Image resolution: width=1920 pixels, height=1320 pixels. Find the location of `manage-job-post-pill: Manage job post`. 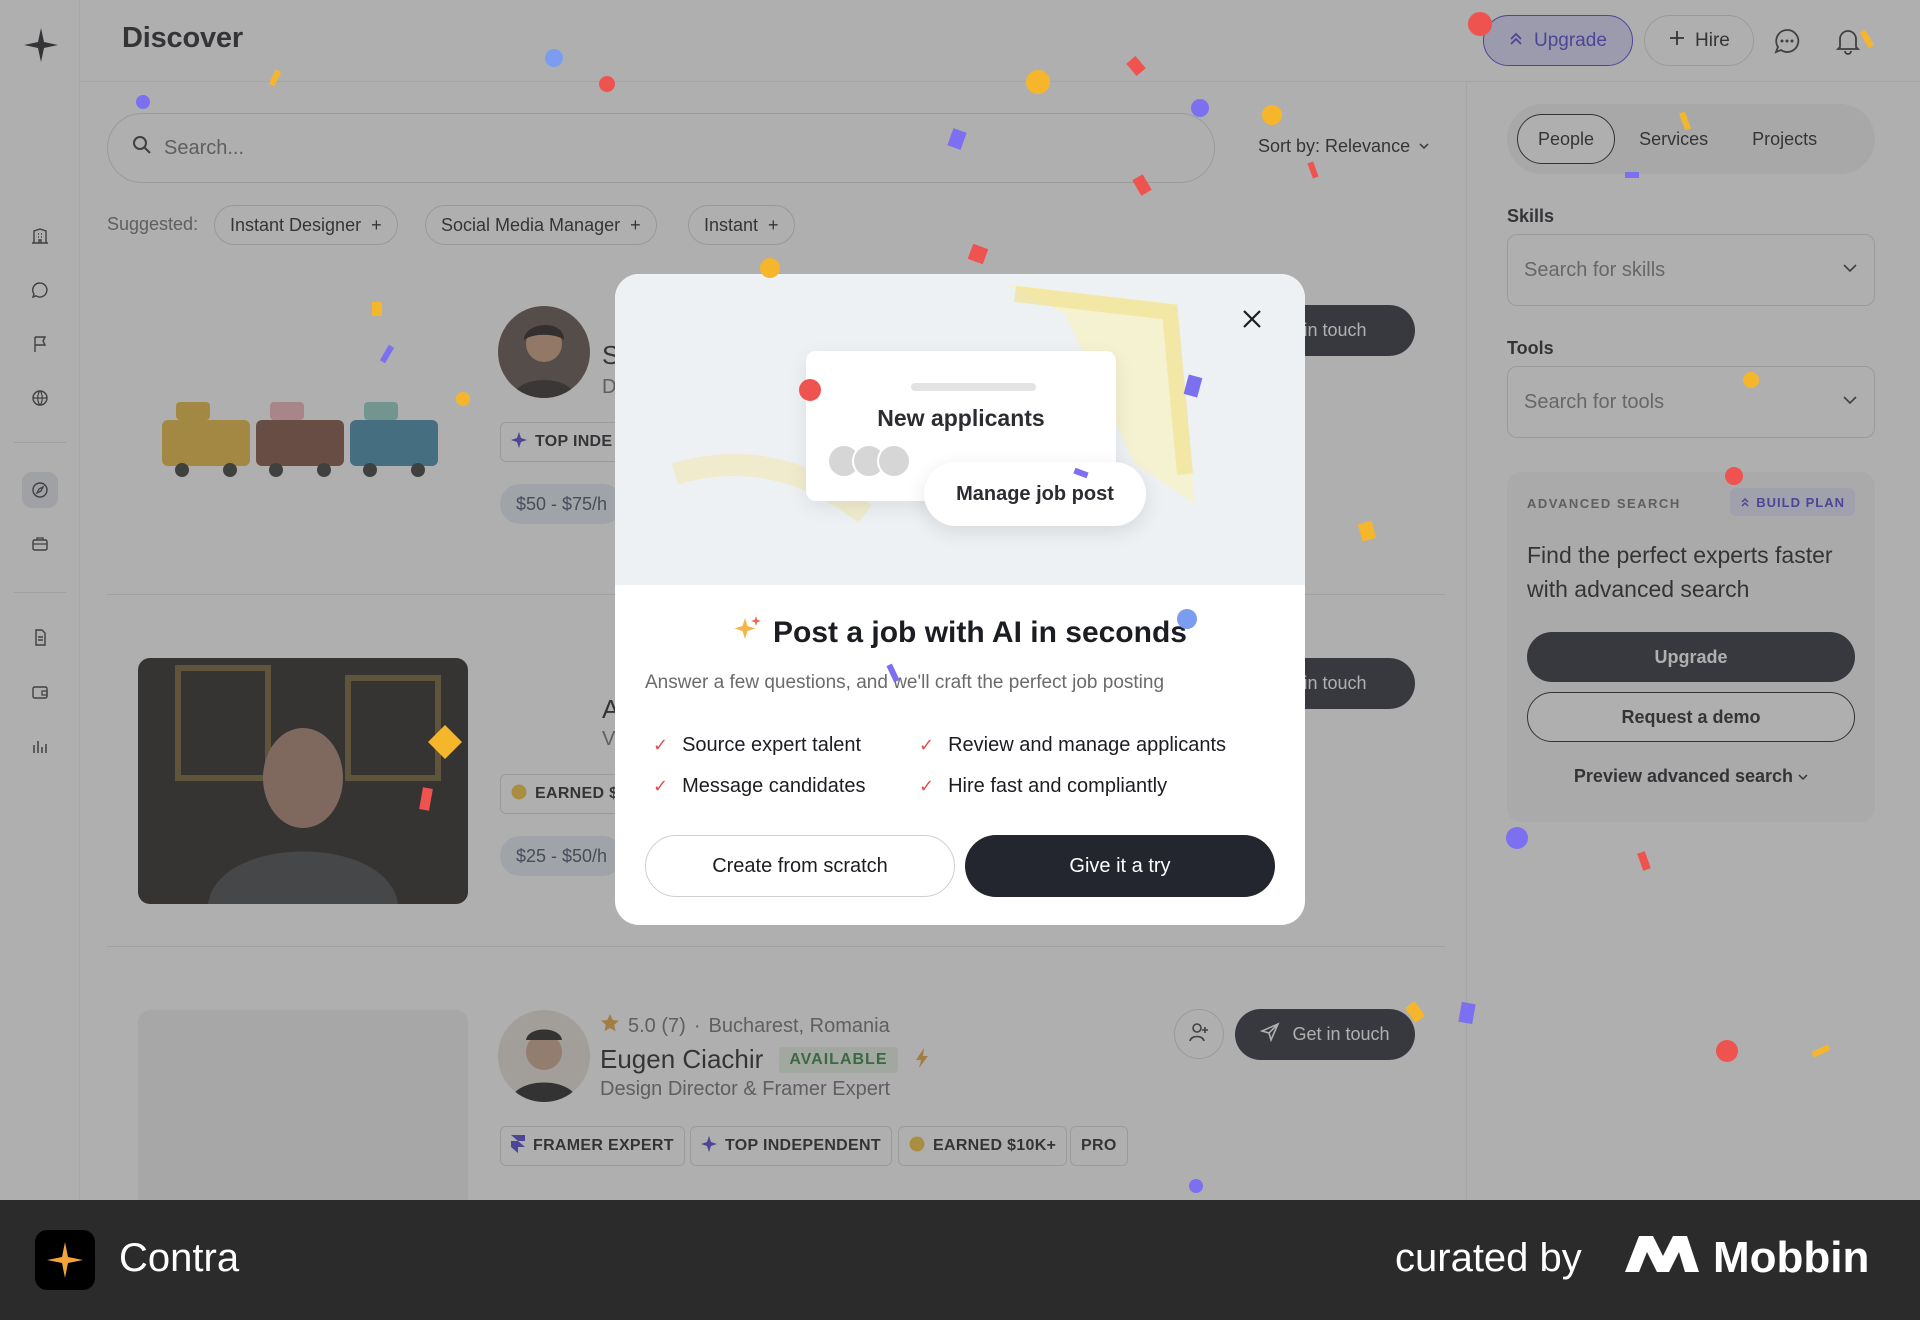

manage-job-post-pill: Manage job post is located at coordinates (1035, 494).